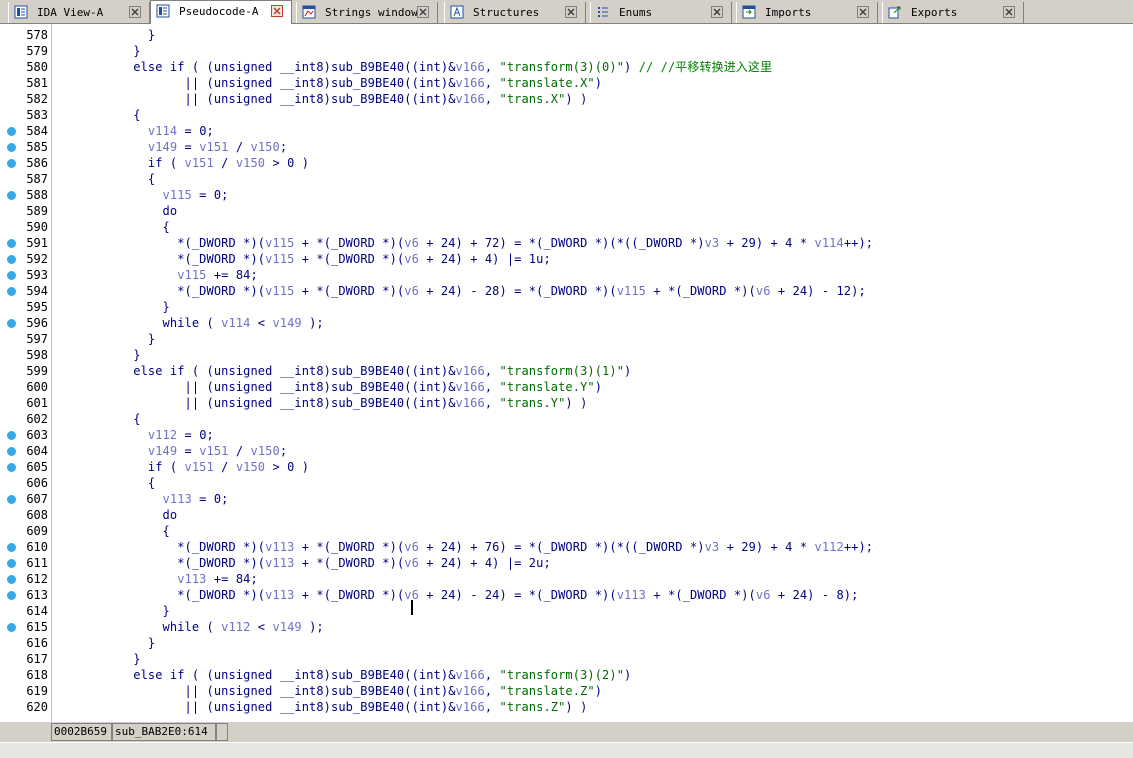 The image size is (1133, 758). Describe the element at coordinates (159, 579) in the screenshot. I see `code-line: v113 += 84;` at that location.